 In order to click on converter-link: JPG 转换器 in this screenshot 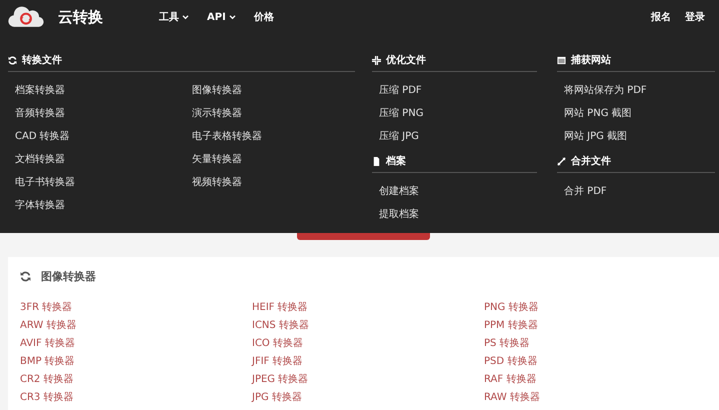, I will do `click(368, 398)`.